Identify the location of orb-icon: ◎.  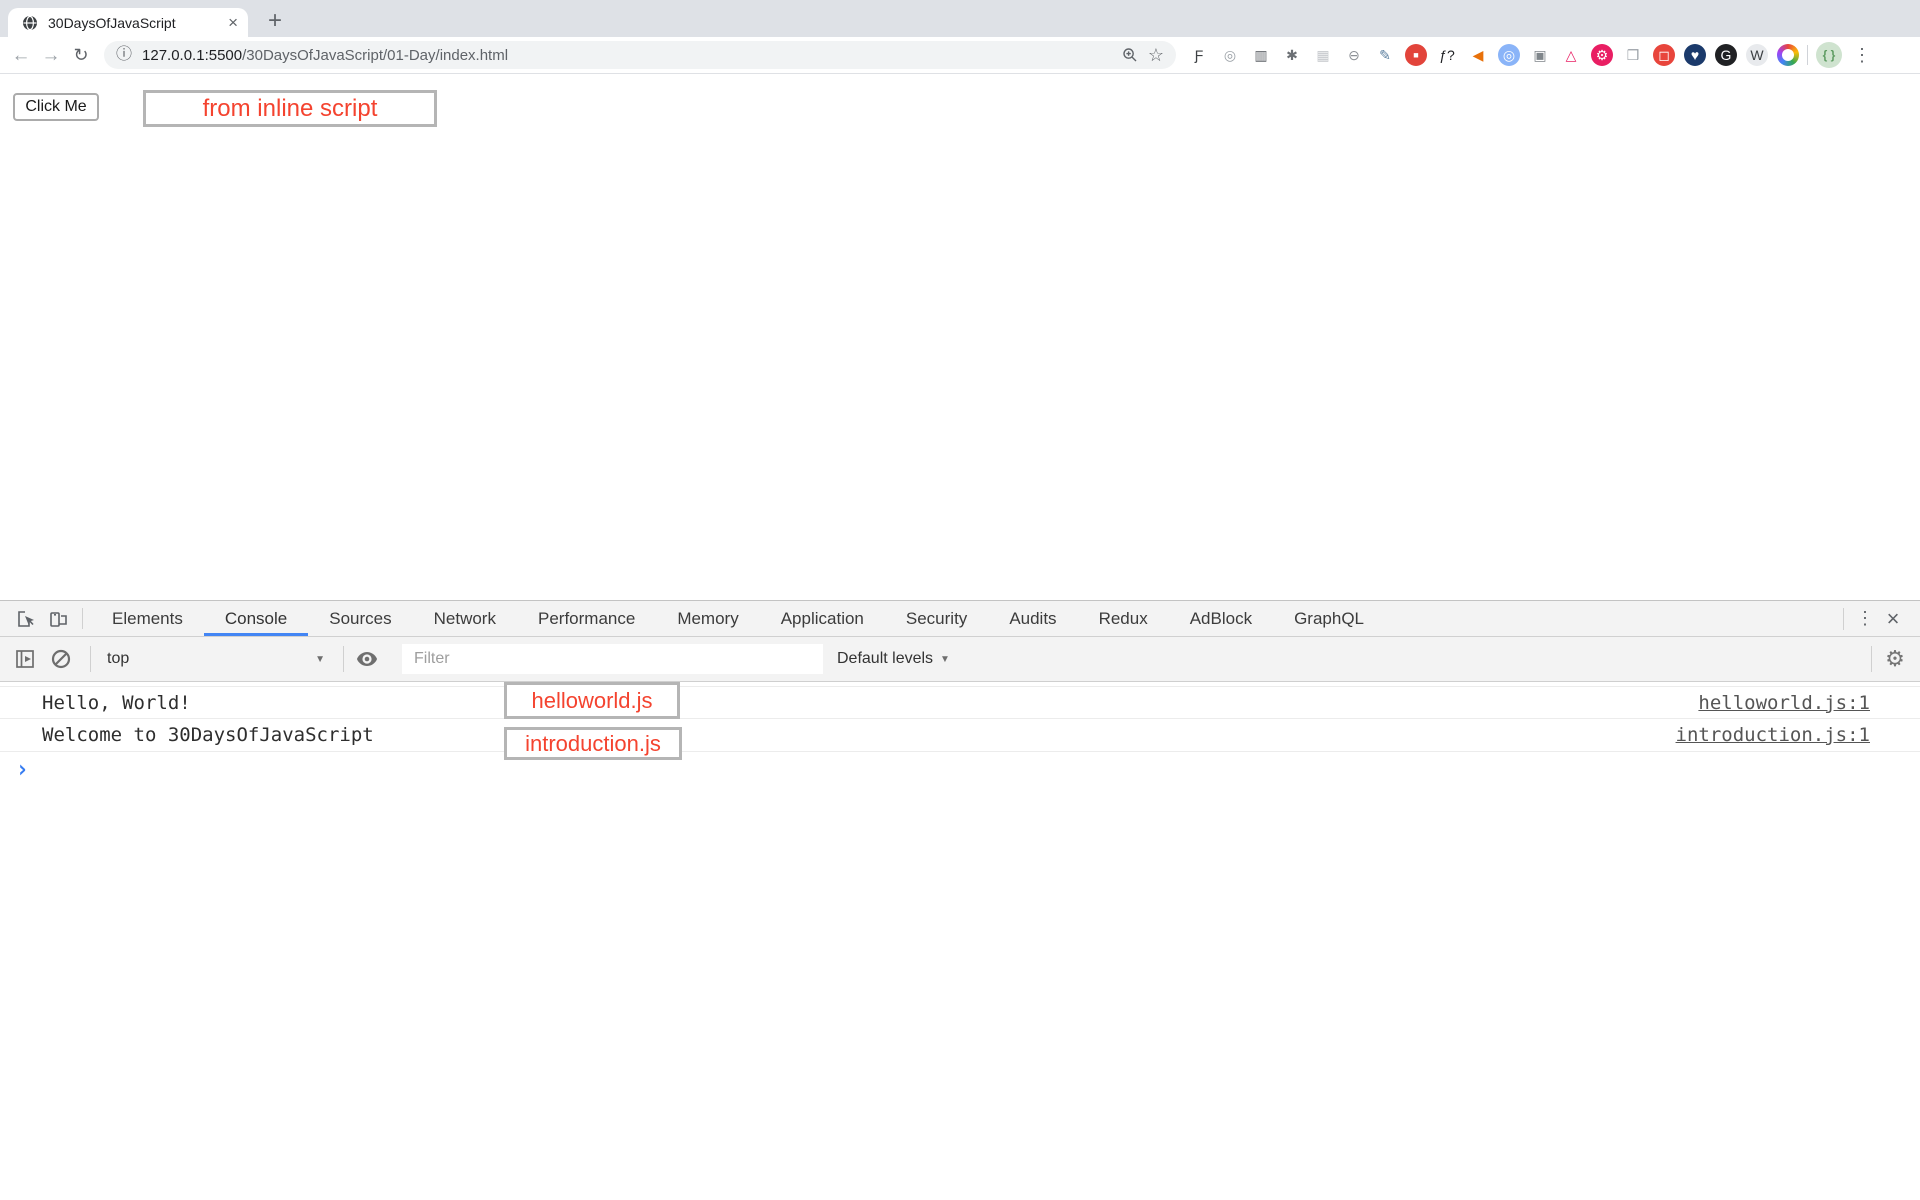
(1509, 55).